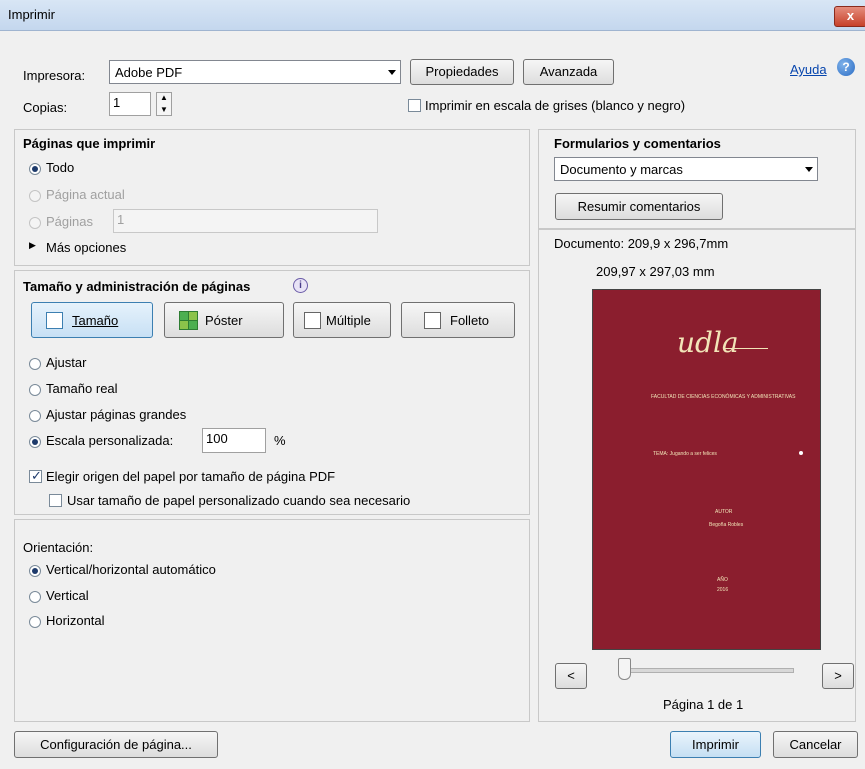  What do you see at coordinates (686, 169) in the screenshot?
I see `forms-select: Documento y marcas` at bounding box center [686, 169].